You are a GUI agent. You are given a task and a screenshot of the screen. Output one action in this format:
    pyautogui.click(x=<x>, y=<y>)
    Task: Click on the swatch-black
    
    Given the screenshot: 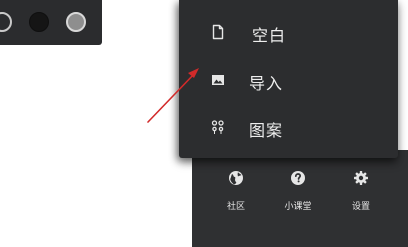 What is the action you would take?
    pyautogui.click(x=39, y=22)
    